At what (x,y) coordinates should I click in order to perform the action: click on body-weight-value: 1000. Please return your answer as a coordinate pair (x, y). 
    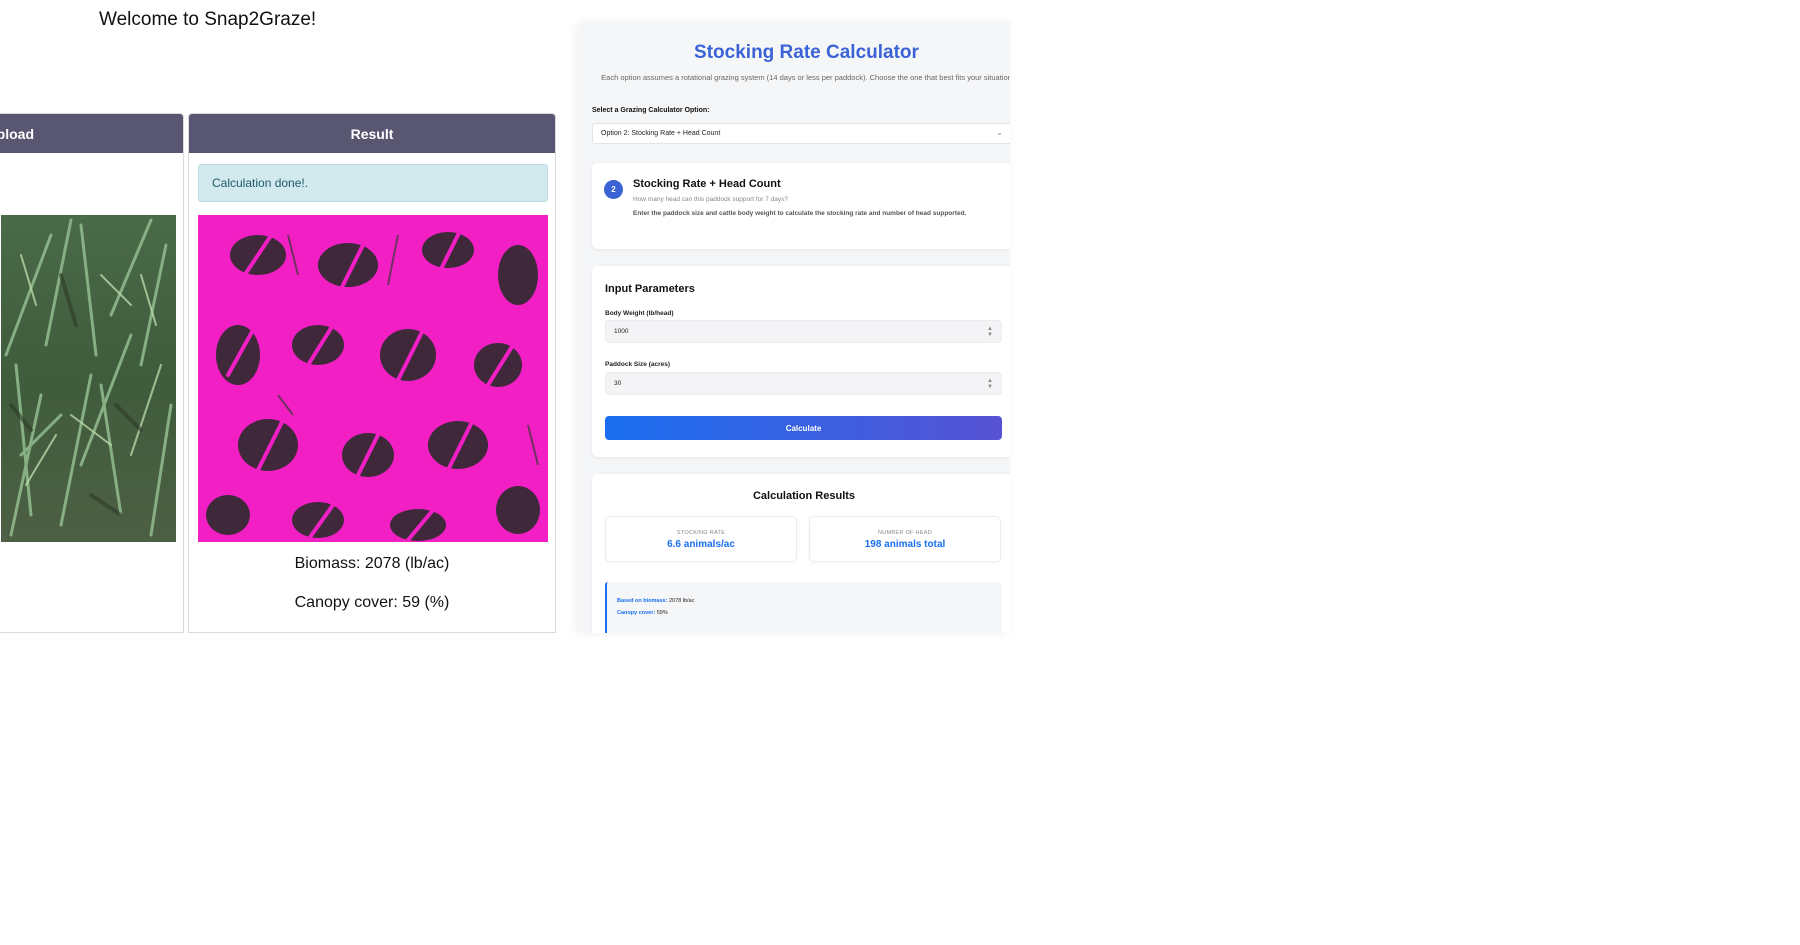
    Looking at the image, I should click on (621, 331).